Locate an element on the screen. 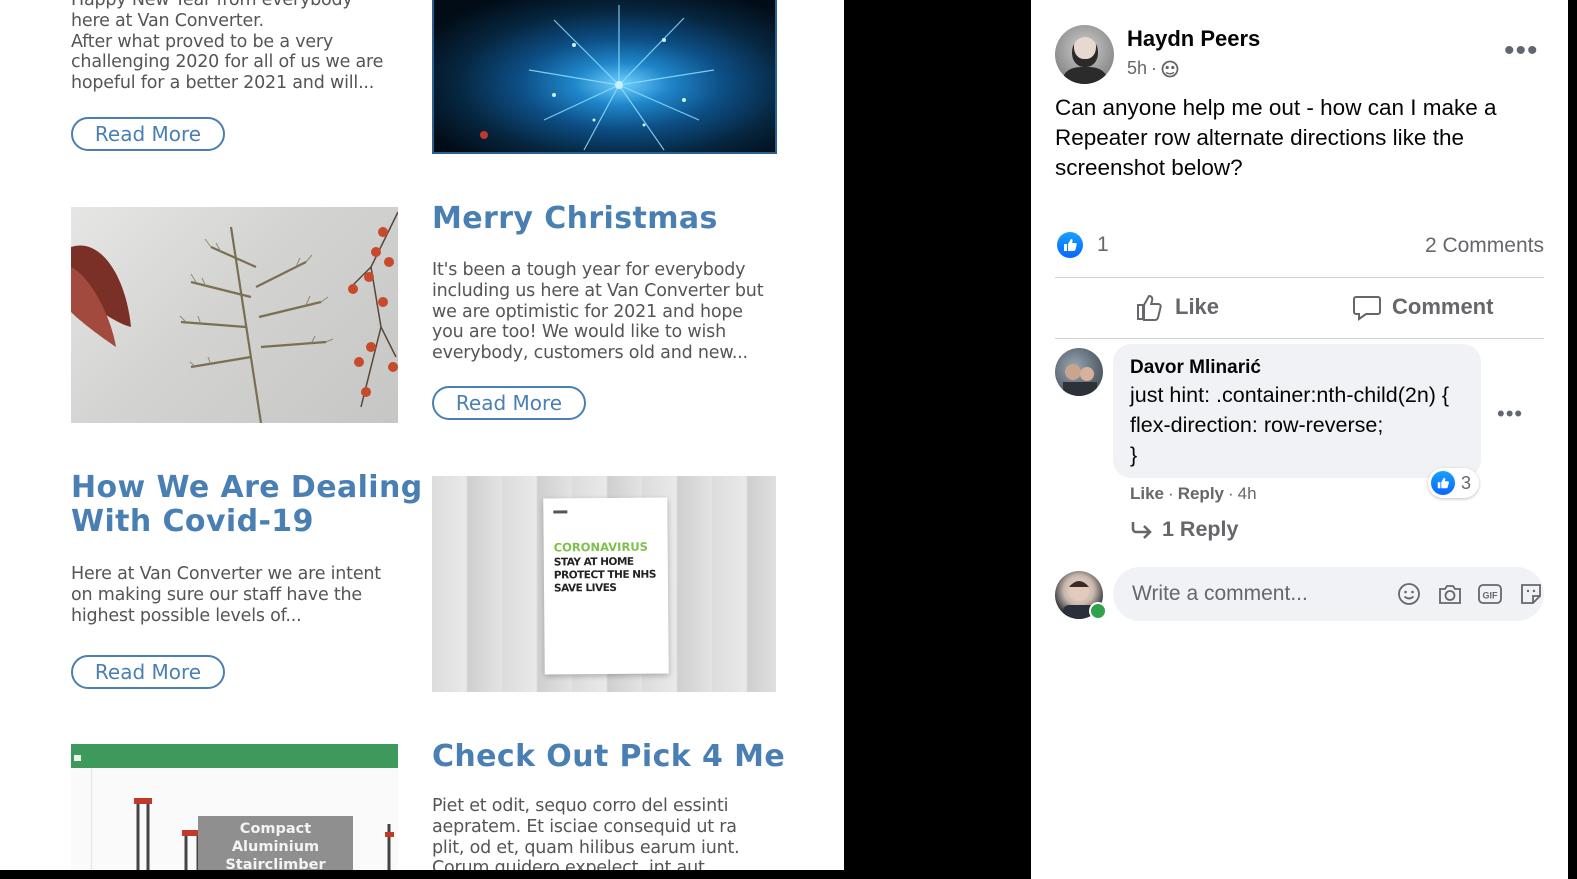  post-time: 5h is located at coordinates (1137, 68).